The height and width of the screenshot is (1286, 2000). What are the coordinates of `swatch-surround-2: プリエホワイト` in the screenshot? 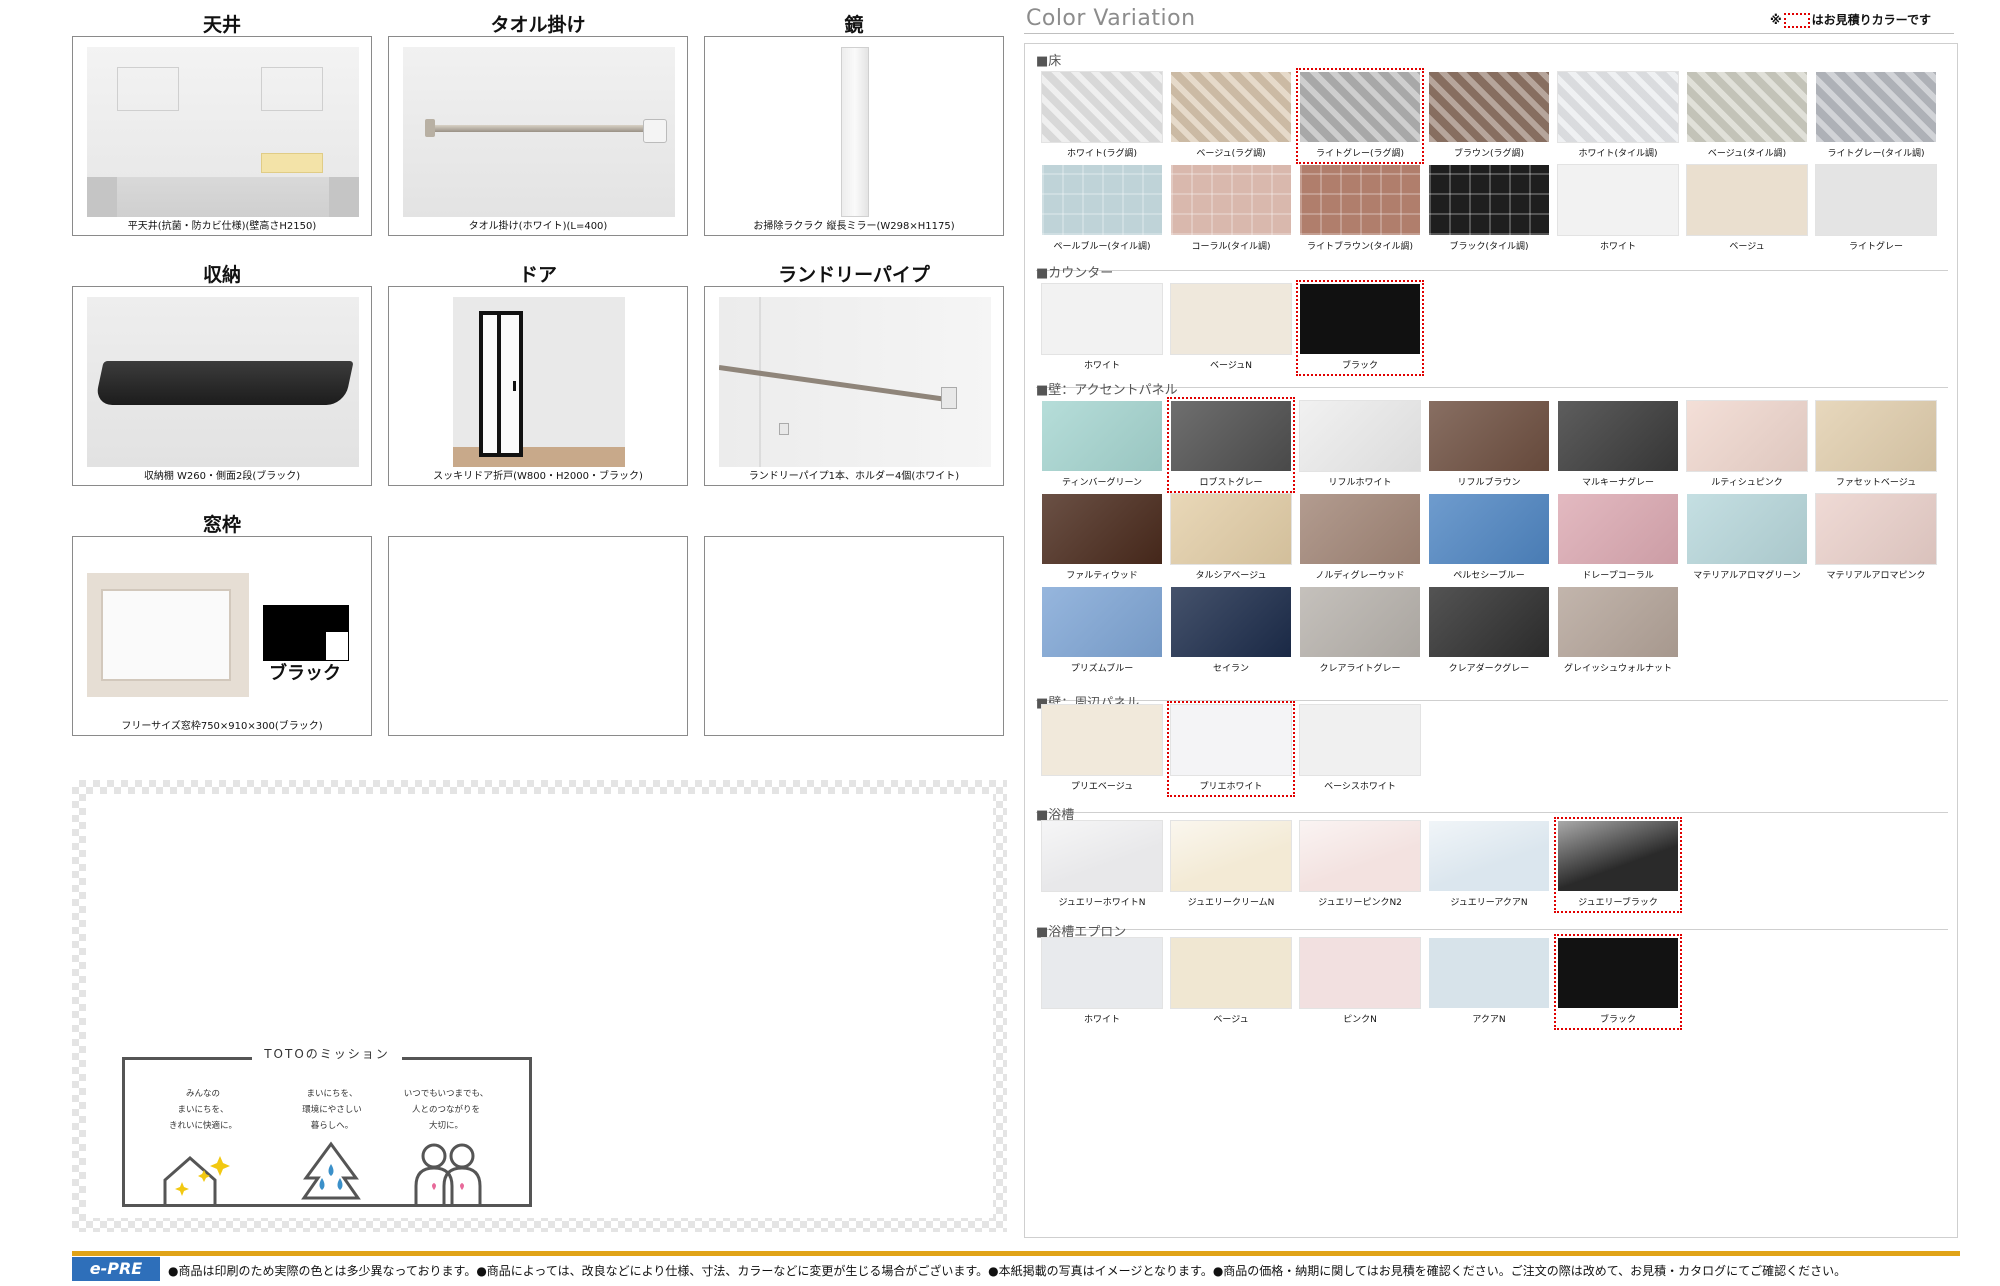 It's located at (1231, 749).